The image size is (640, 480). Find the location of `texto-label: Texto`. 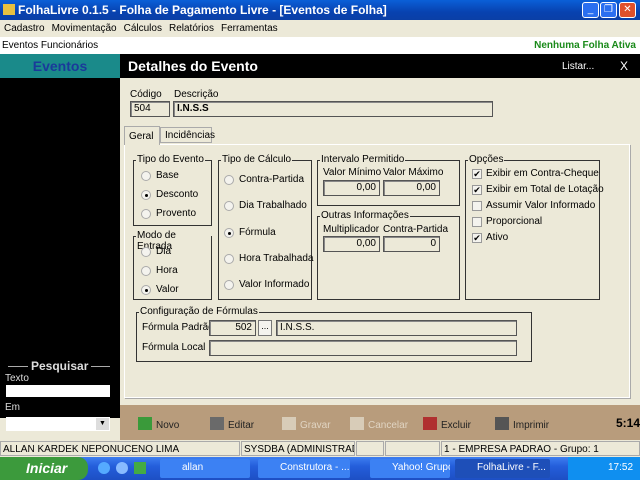

texto-label: Texto is located at coordinates (17, 378).